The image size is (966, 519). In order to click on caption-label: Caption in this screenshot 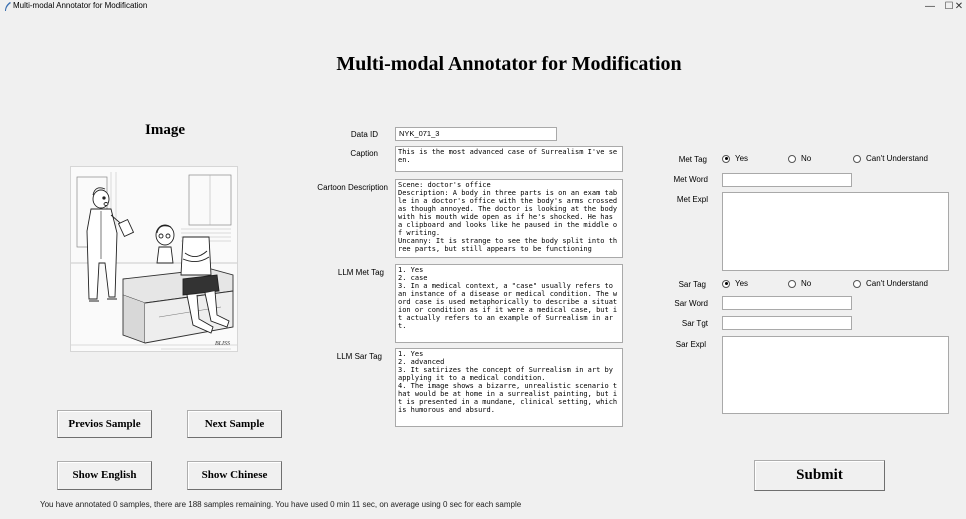, I will do `click(364, 153)`.